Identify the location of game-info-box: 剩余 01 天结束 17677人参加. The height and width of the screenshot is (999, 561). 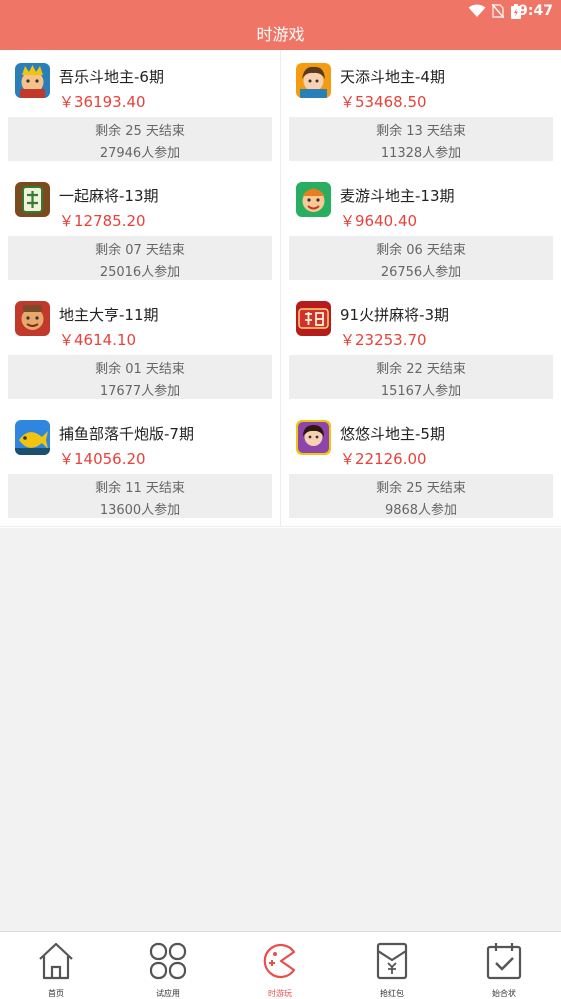
(140, 377).